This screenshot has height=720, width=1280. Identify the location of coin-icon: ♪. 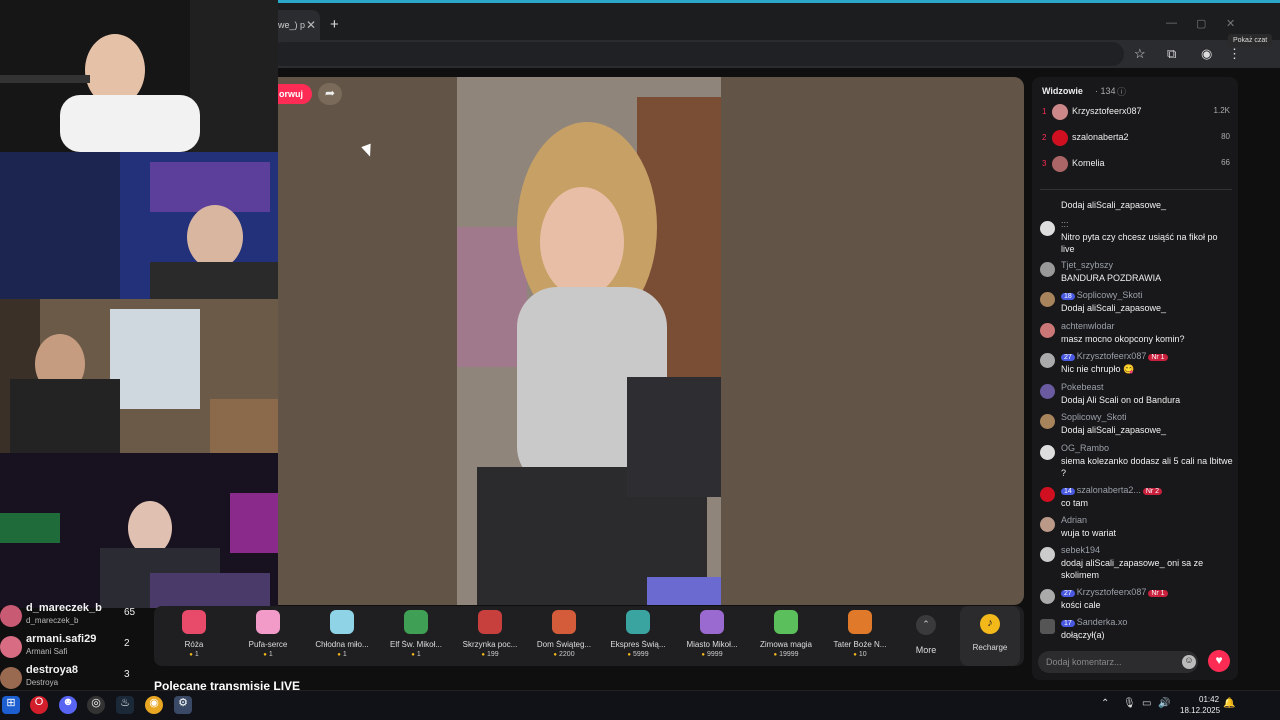
(990, 624).